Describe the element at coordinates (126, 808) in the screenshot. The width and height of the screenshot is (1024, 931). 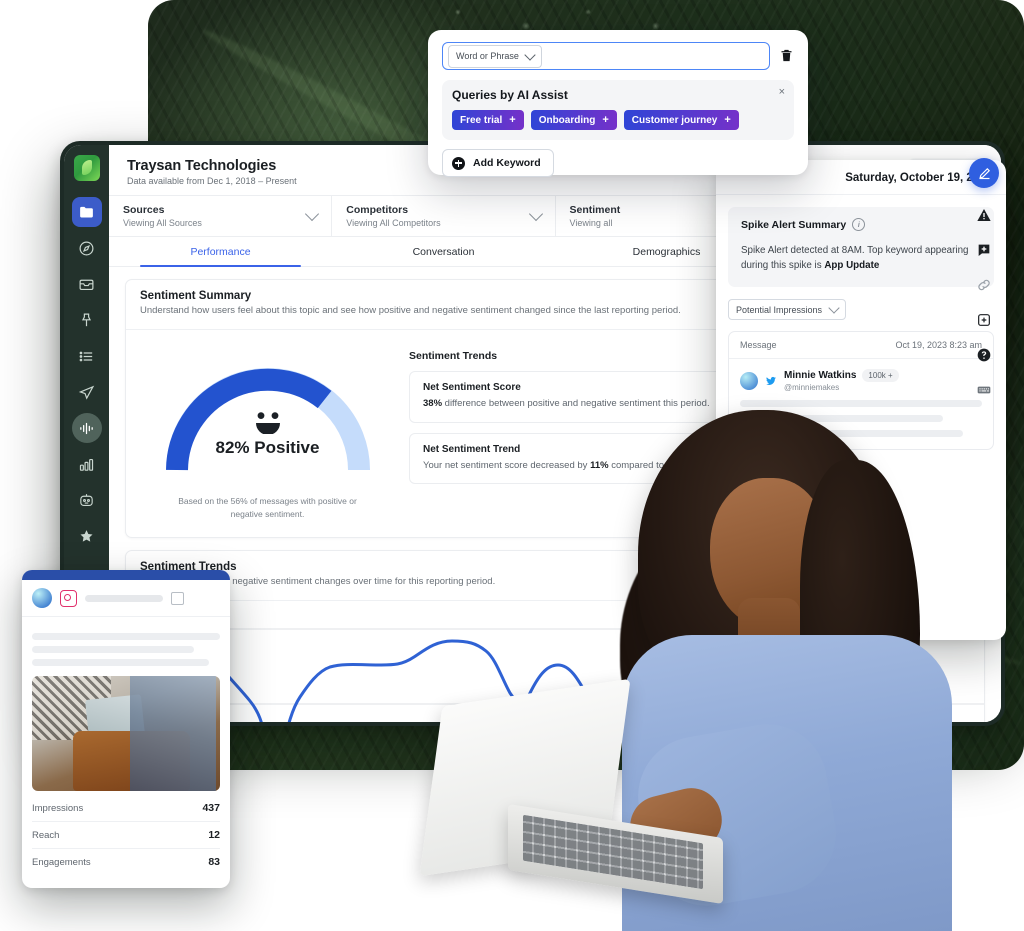
I see `metric-row: Impressions 437` at that location.